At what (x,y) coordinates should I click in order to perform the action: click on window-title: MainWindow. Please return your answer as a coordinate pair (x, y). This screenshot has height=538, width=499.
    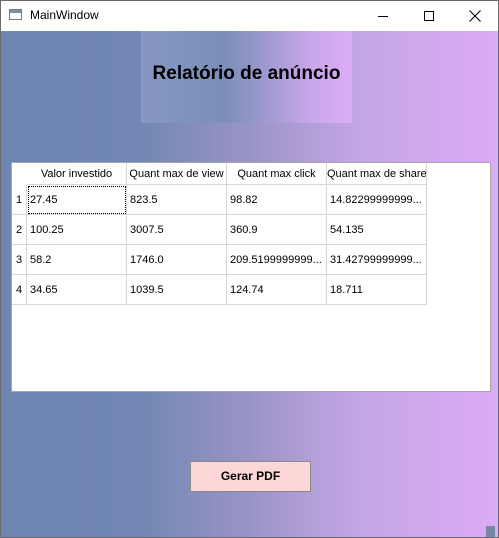
    Looking at the image, I should click on (64, 15).